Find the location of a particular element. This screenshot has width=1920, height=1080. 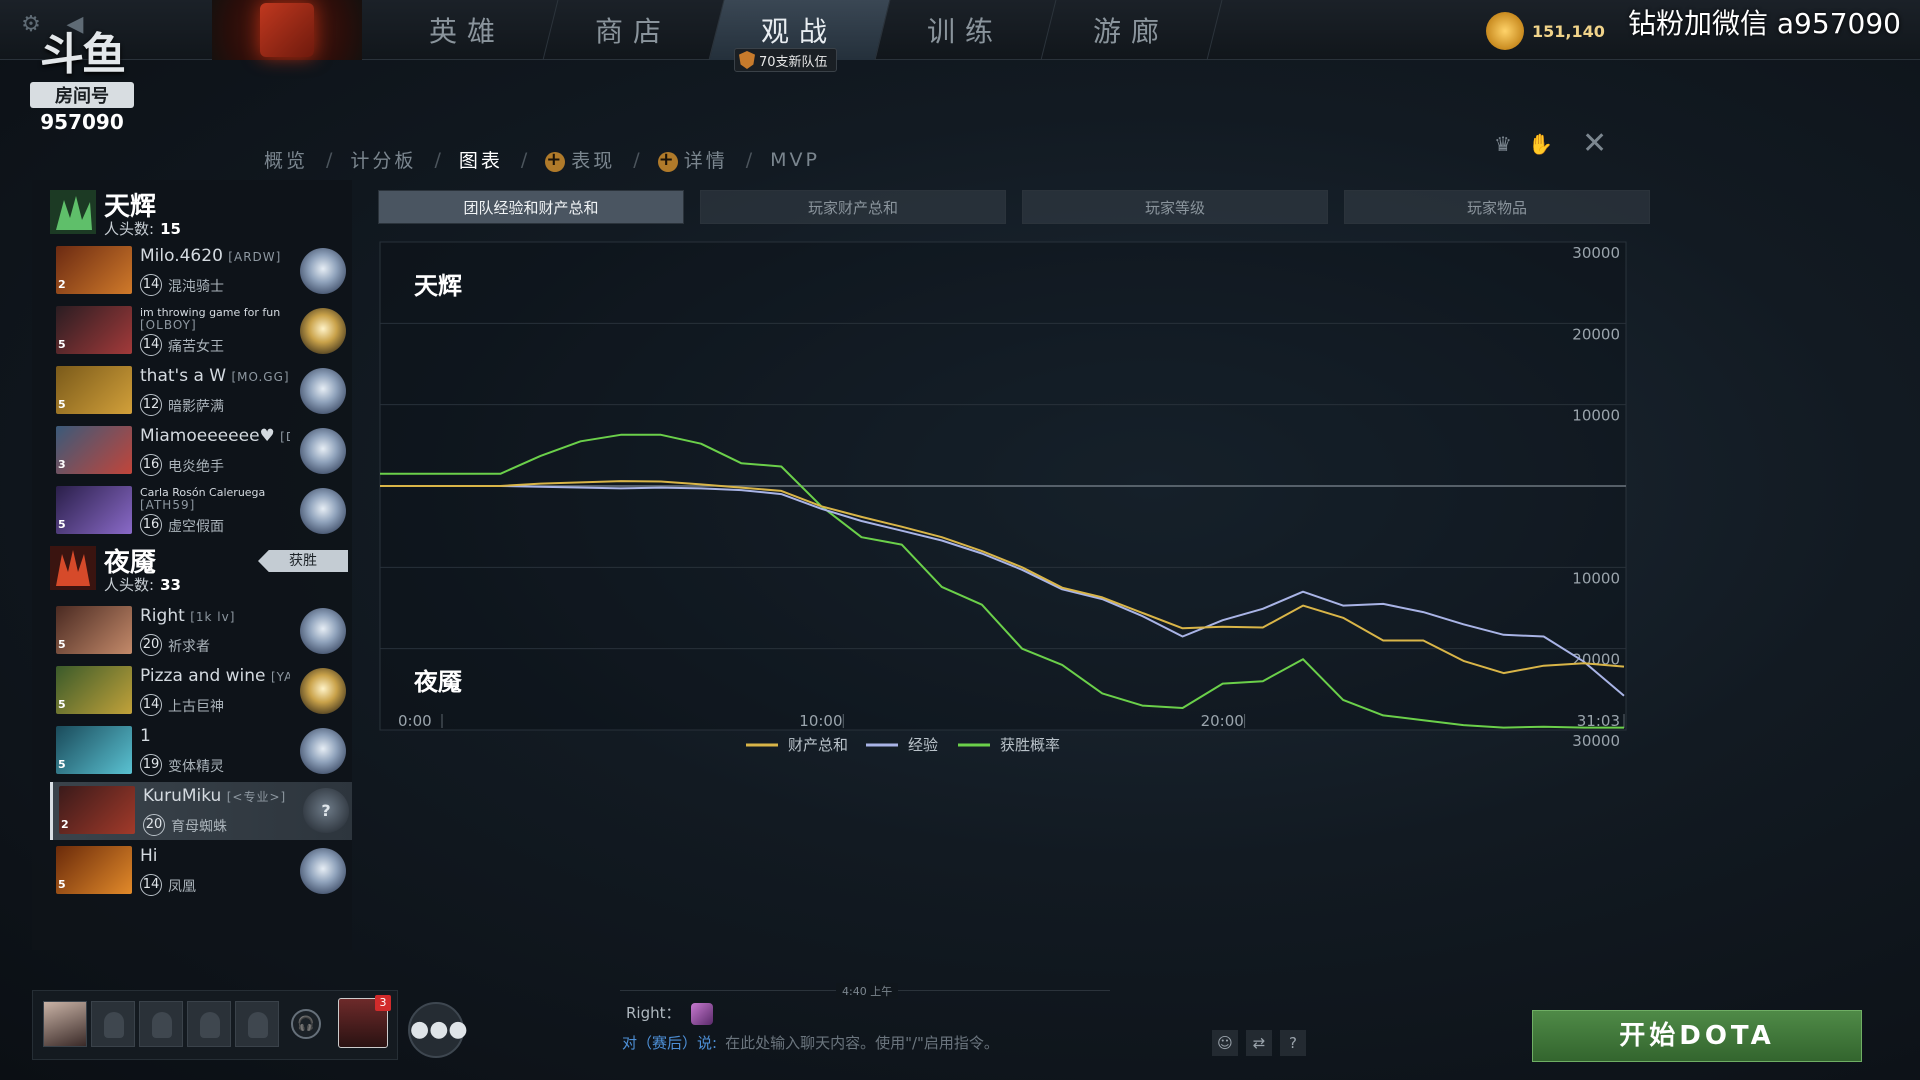

chat-input: 对（赛后）说: 在此处输入聊天内容。使用"/"启用指令。 is located at coordinates (810, 1042).